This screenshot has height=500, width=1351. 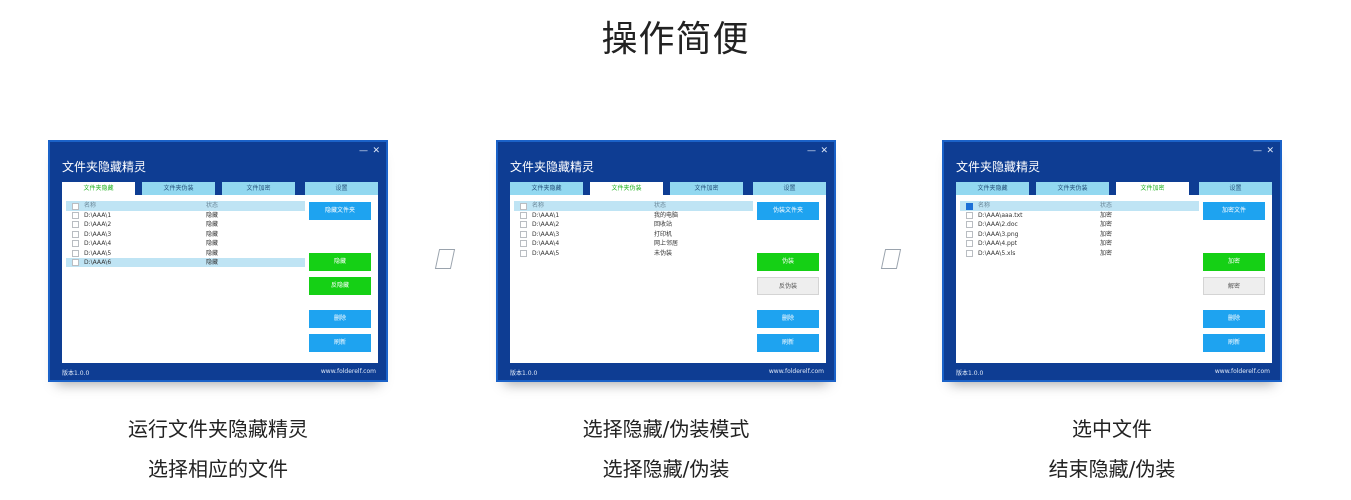 What do you see at coordinates (340, 262) in the screenshot?
I see `primary-action-button: 隐藏` at bounding box center [340, 262].